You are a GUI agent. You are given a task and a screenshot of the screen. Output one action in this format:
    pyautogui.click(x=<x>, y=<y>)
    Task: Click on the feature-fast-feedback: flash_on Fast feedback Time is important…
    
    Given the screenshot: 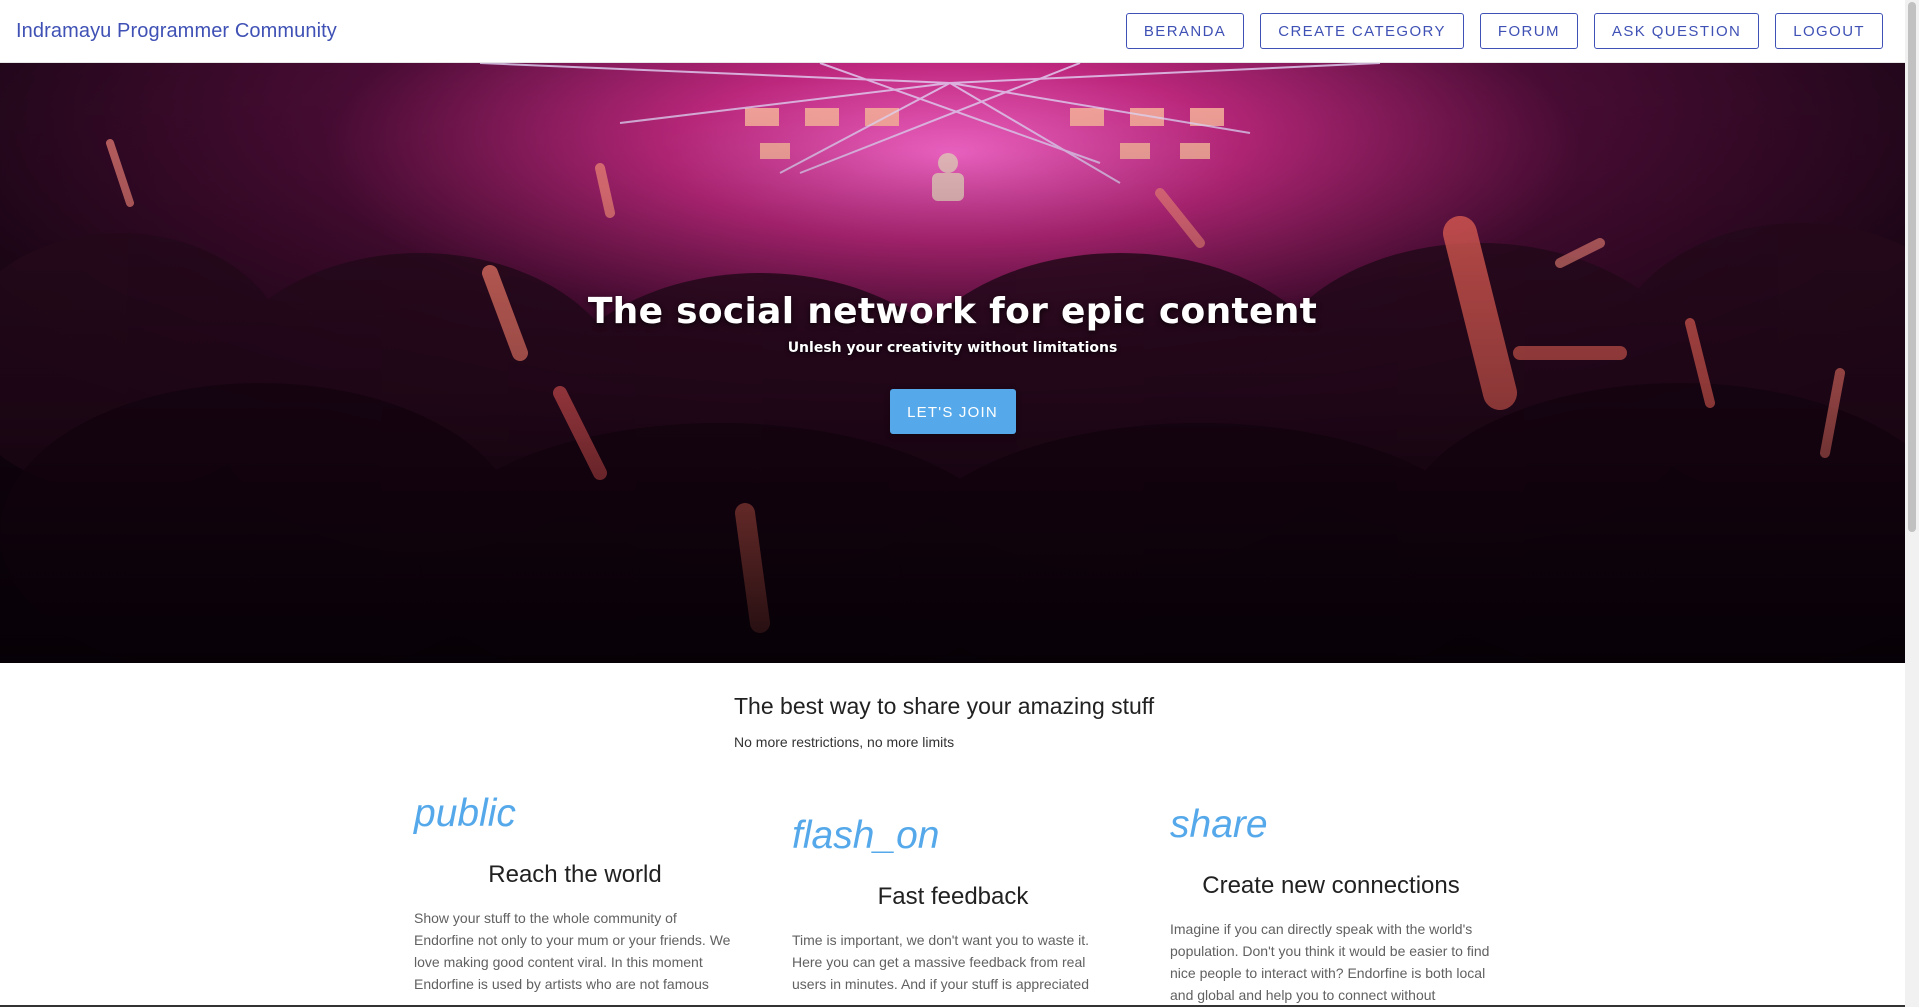 What is the action you would take?
    pyautogui.click(x=953, y=905)
    